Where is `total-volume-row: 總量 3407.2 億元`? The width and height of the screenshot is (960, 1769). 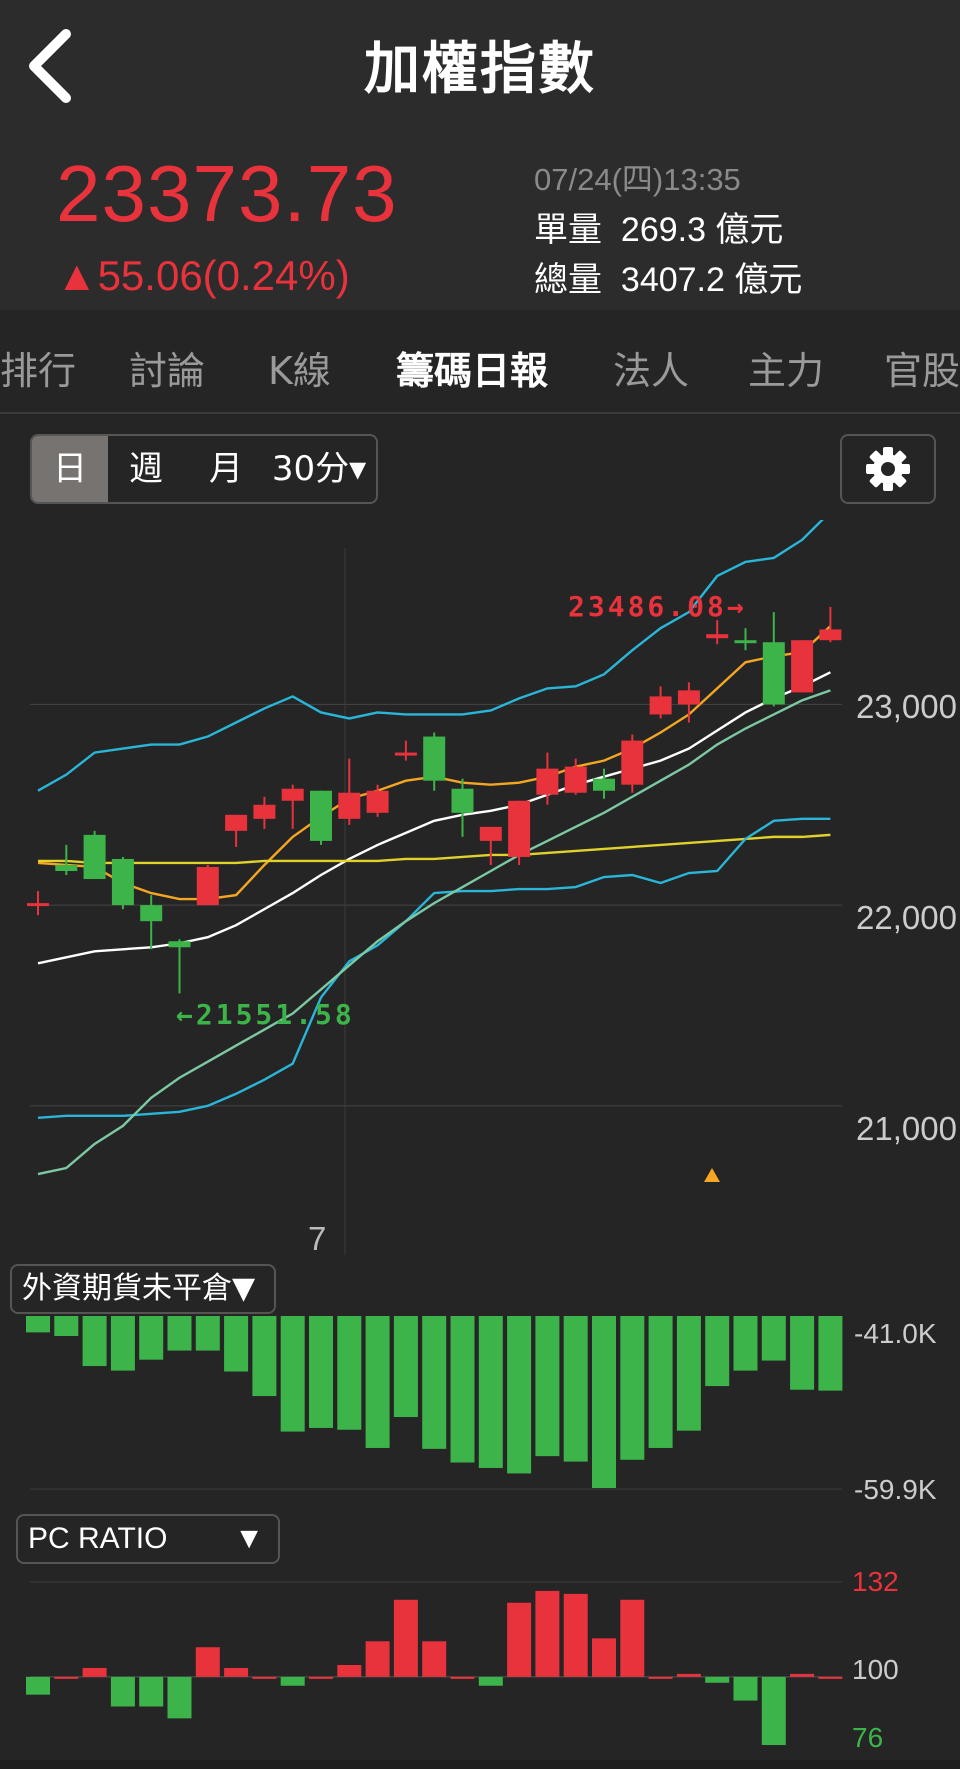 total-volume-row: 總量 3407.2 億元 is located at coordinates (668, 276).